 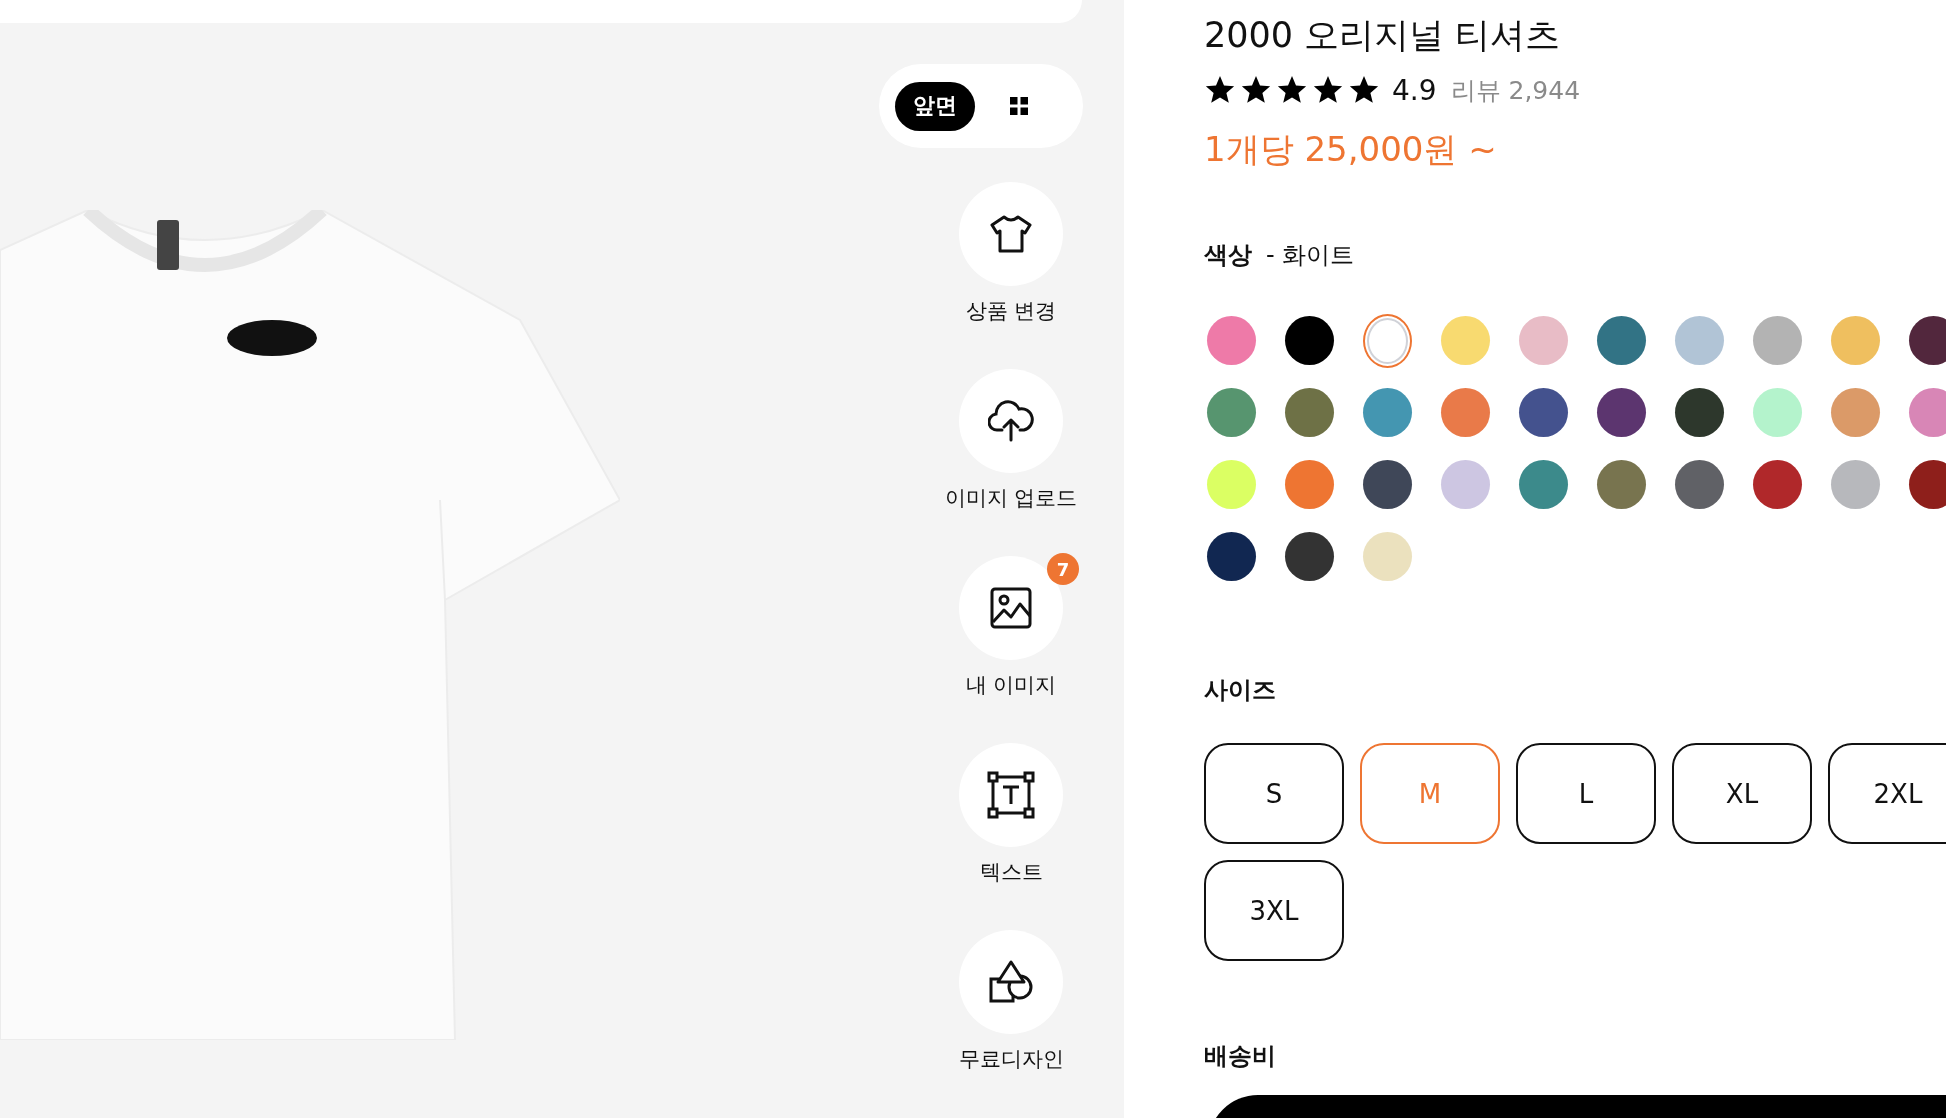 What do you see at coordinates (1011, 1059) in the screenshot?
I see `tool-label: 무료디자인` at bounding box center [1011, 1059].